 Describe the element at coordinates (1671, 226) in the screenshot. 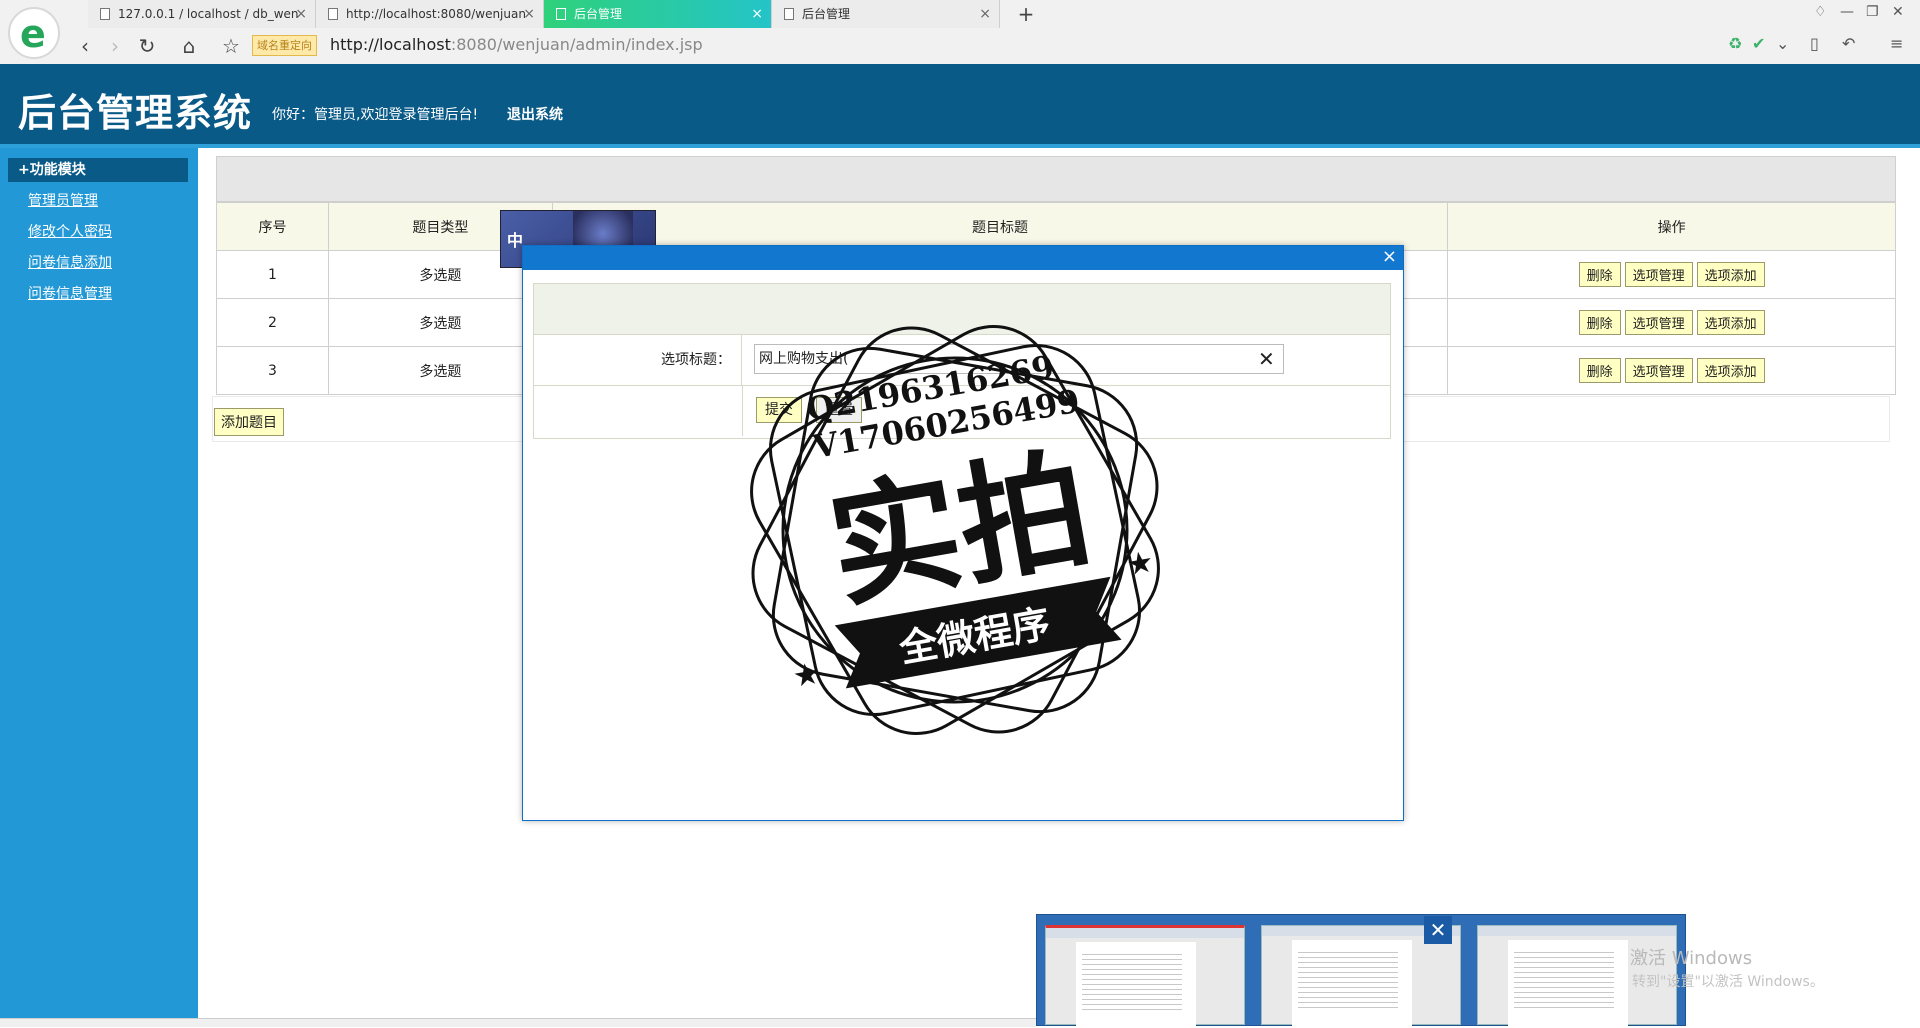

I see `column-header: 操作` at that location.